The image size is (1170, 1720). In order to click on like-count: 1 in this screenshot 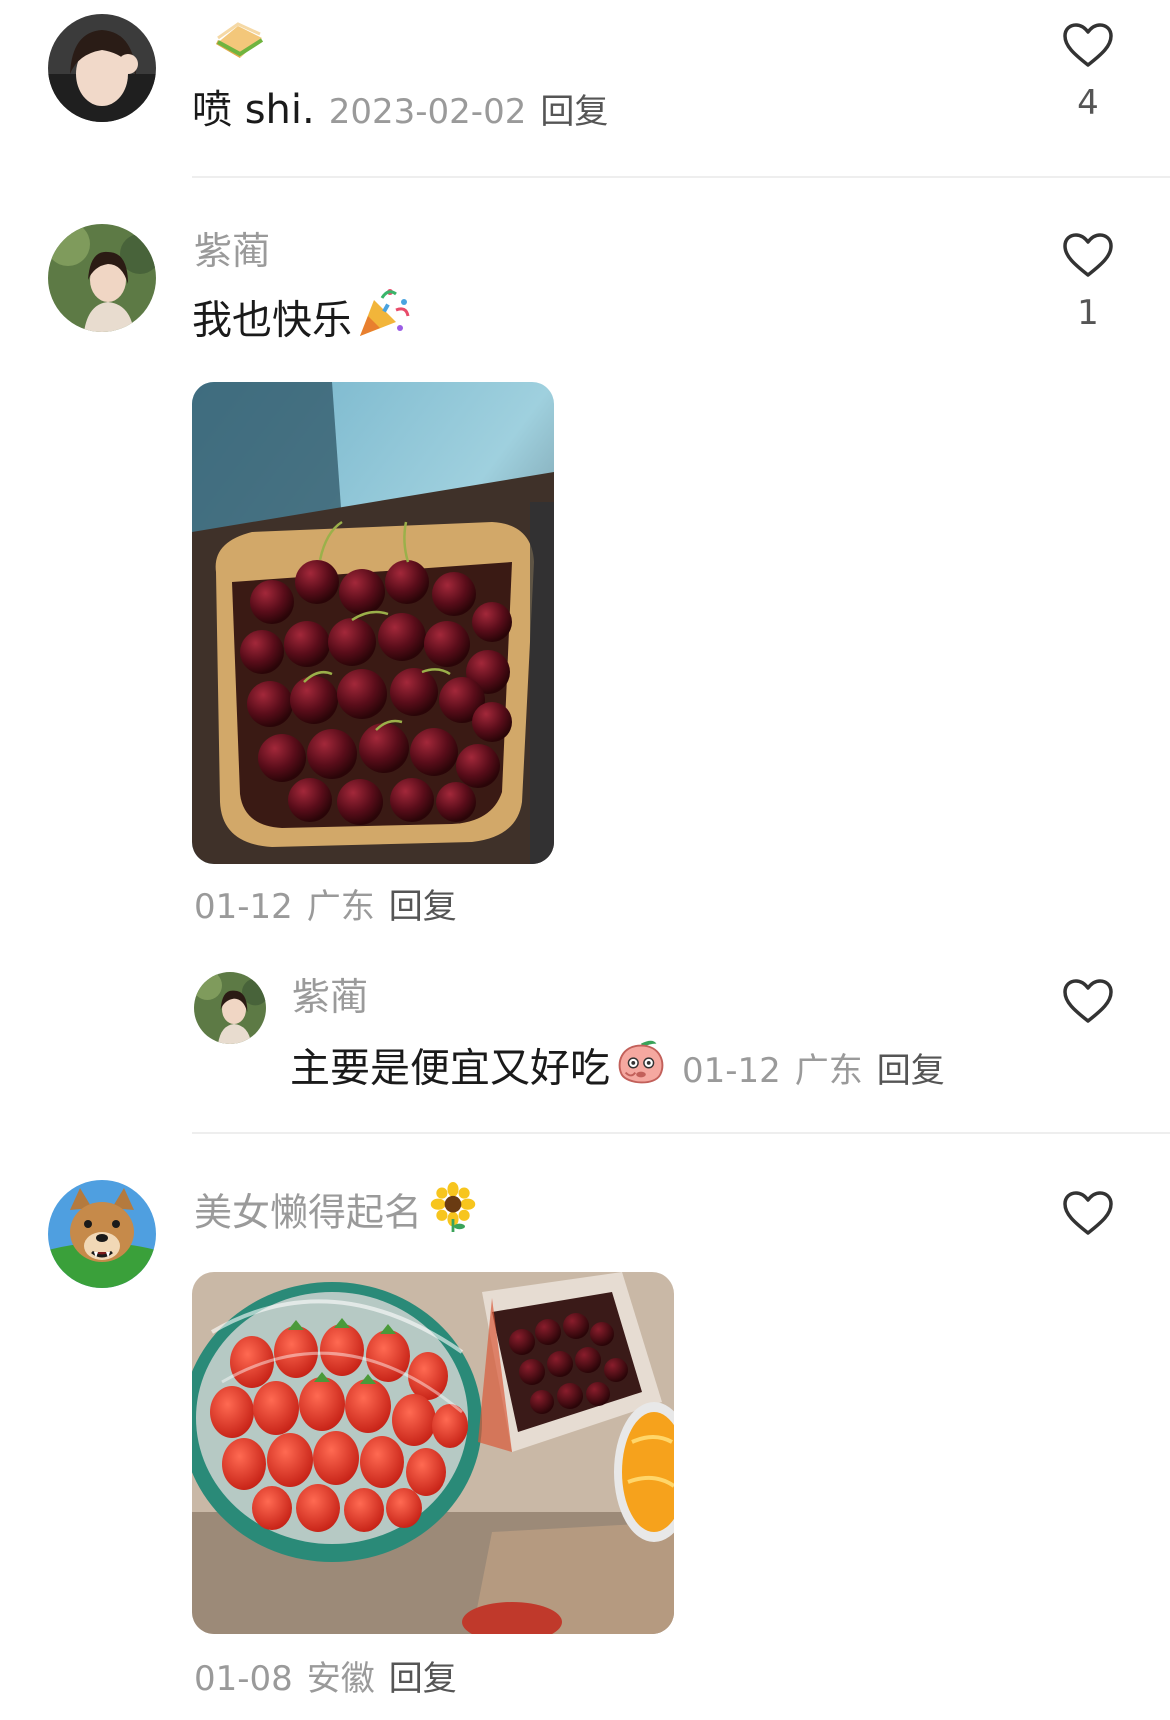, I will do `click(1088, 313)`.